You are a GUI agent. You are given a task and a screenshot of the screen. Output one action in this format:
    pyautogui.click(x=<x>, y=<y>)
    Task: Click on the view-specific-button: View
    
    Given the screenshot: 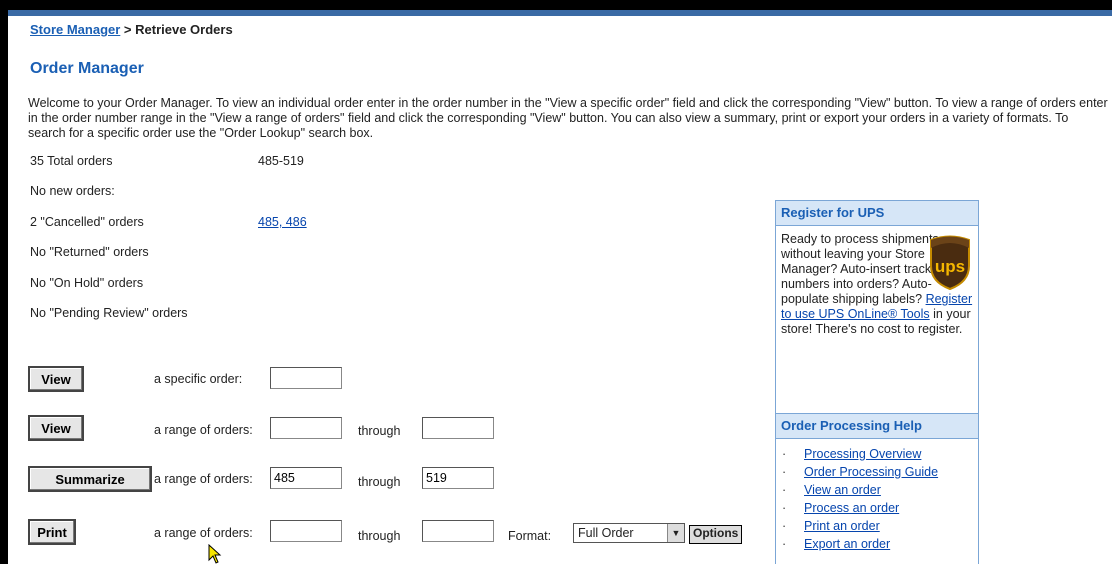 What is the action you would take?
    pyautogui.click(x=56, y=379)
    